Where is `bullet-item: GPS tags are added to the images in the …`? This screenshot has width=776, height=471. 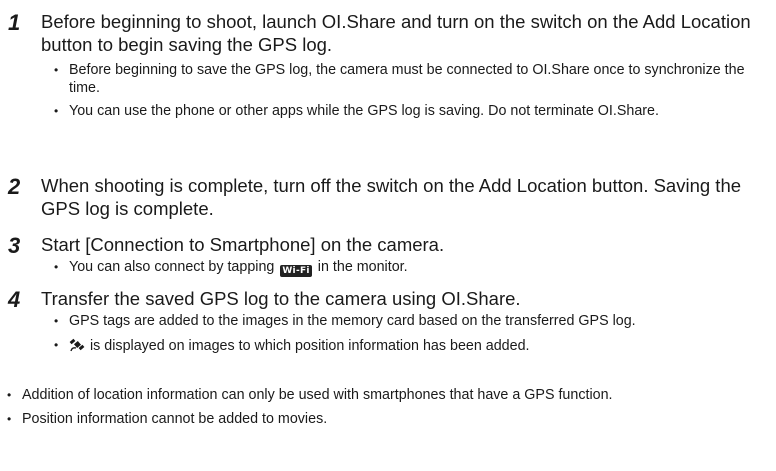 bullet-item: GPS tags are added to the images in the … is located at coordinates (413, 322).